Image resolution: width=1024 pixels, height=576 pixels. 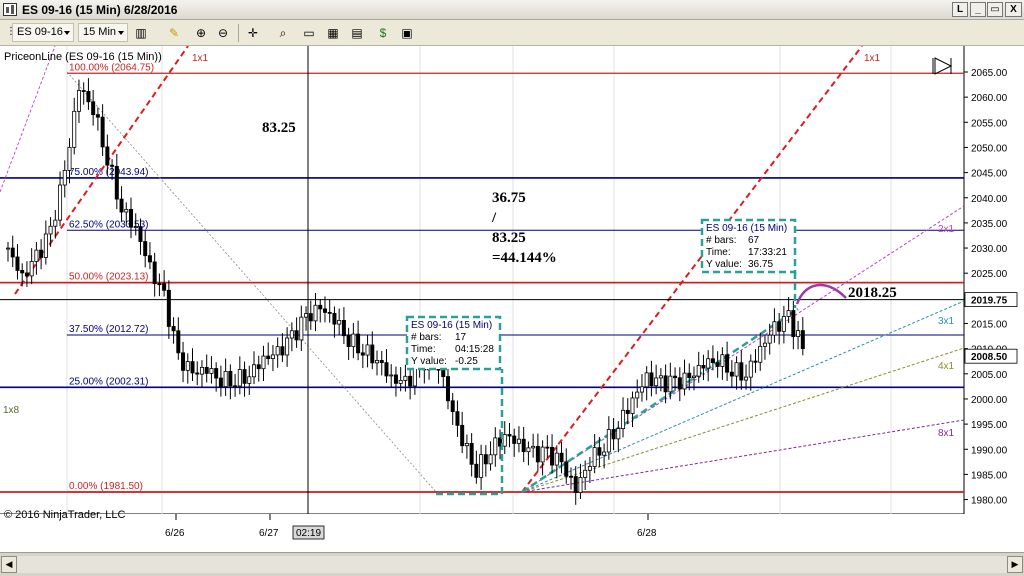 I want to click on candle-chart-icon: ▤, so click(x=357, y=33).